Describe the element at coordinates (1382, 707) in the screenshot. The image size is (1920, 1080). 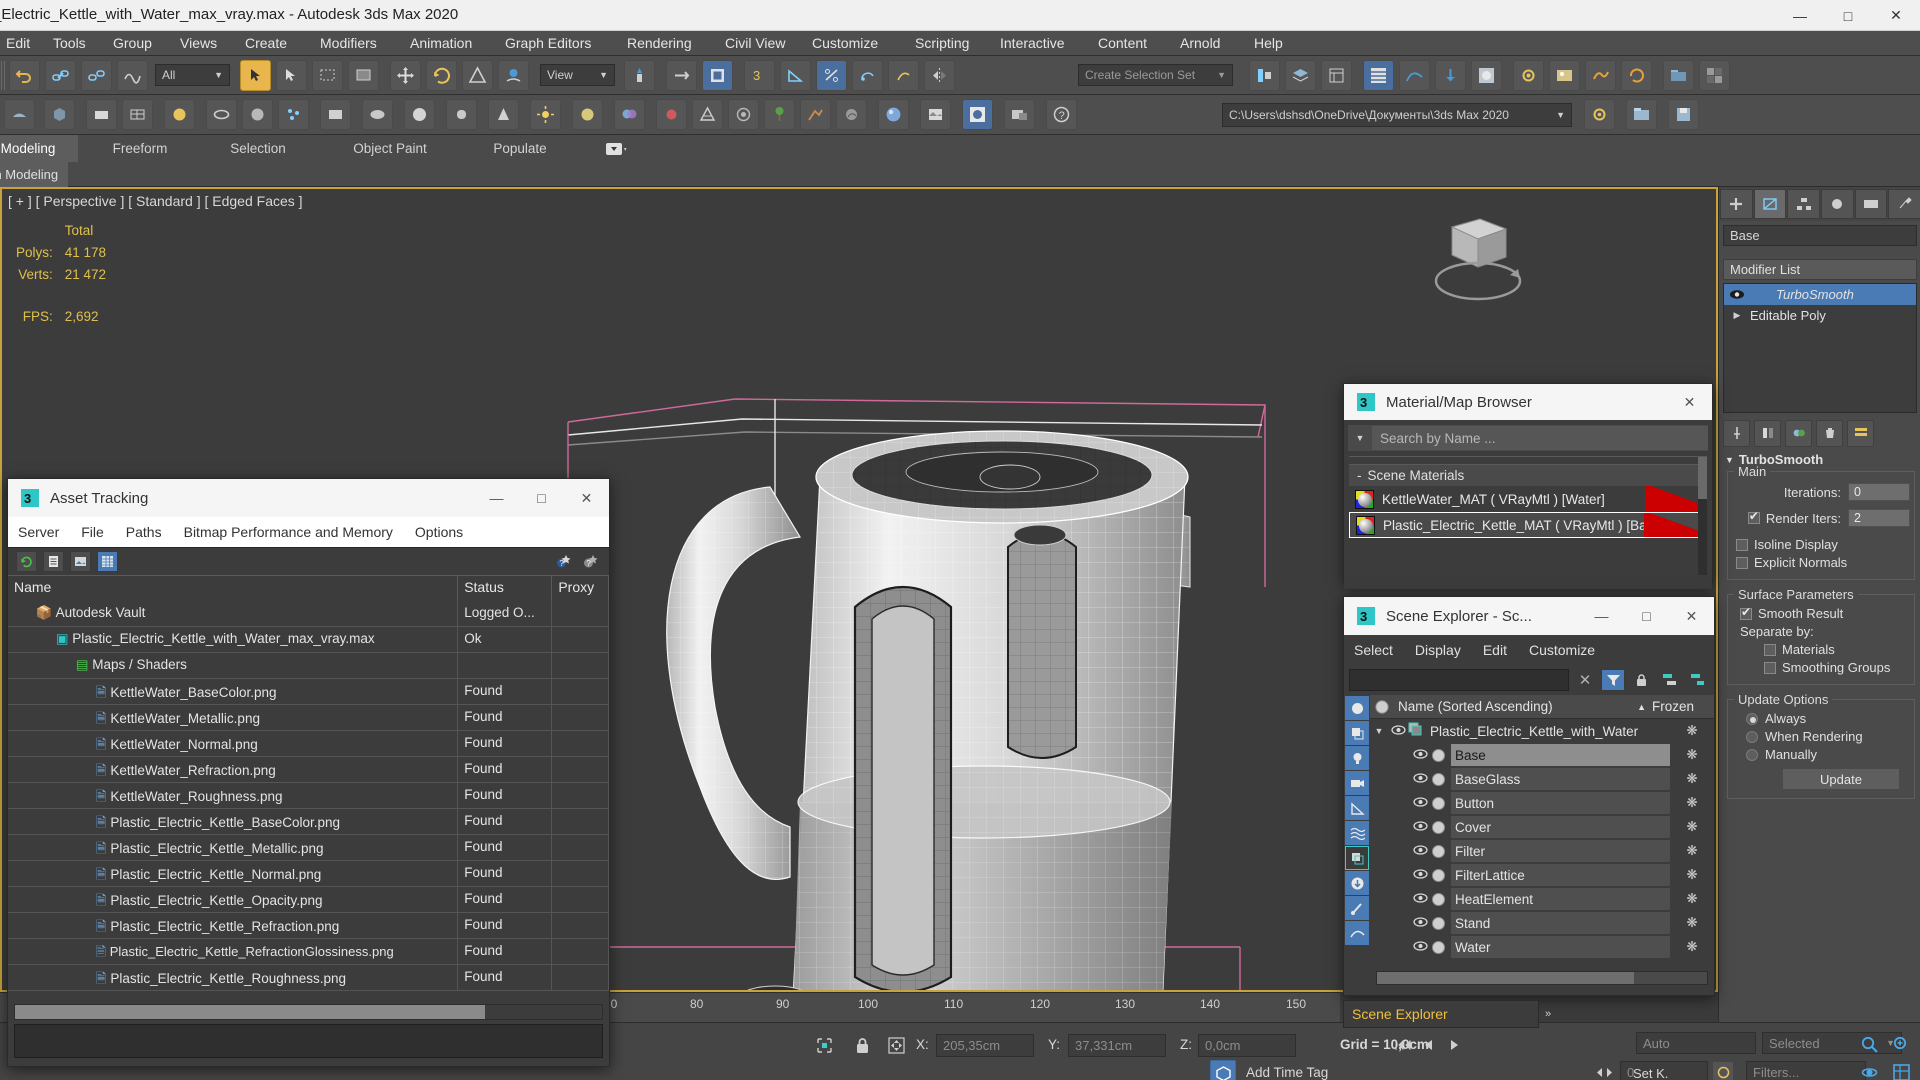
I see `header-state-icon` at that location.